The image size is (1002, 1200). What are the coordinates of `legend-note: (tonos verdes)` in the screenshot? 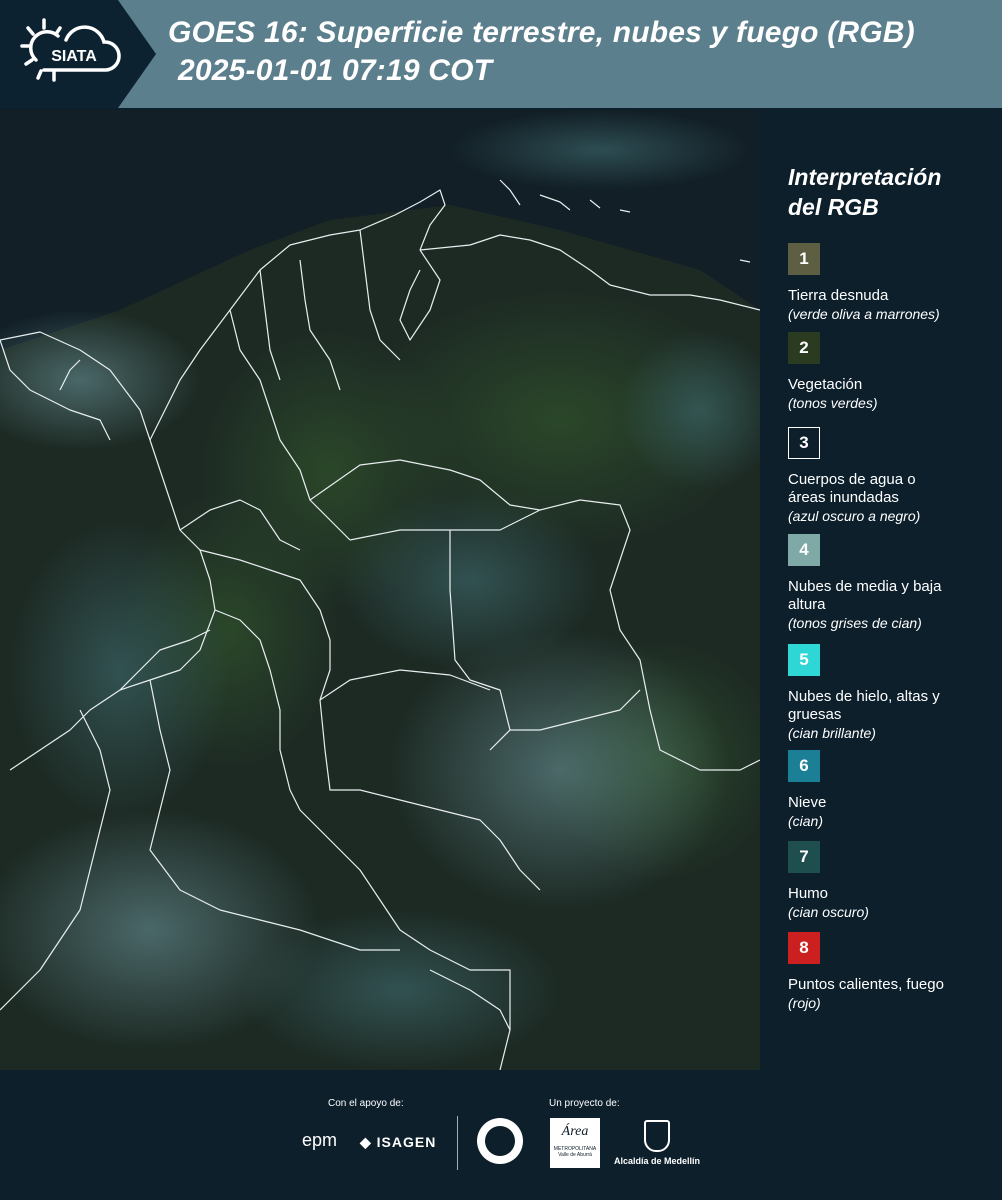 It's located at (833, 403).